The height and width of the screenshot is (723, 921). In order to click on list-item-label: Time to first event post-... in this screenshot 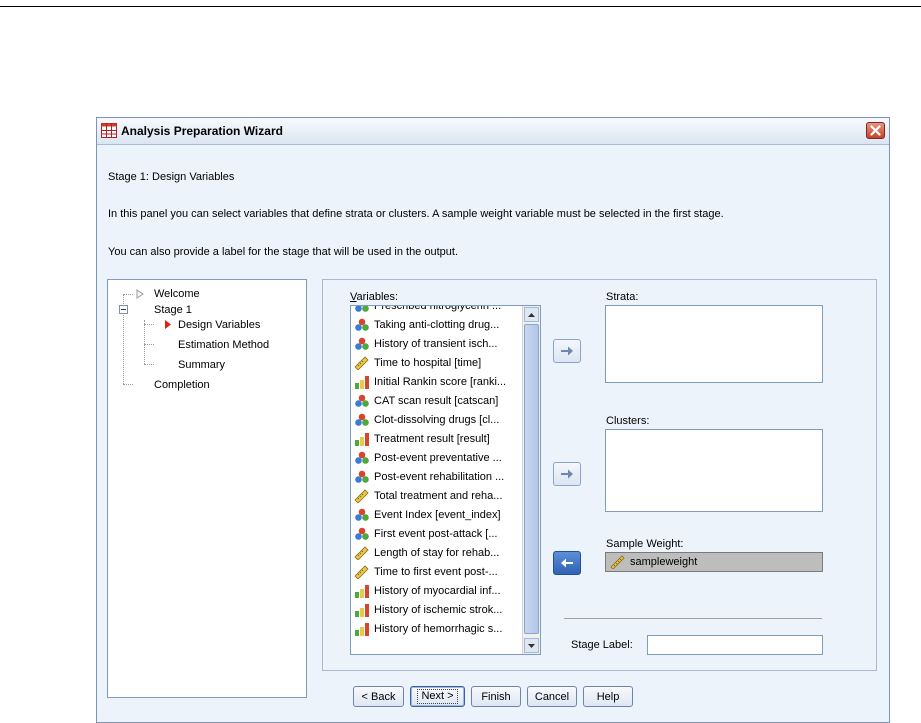, I will do `click(436, 572)`.